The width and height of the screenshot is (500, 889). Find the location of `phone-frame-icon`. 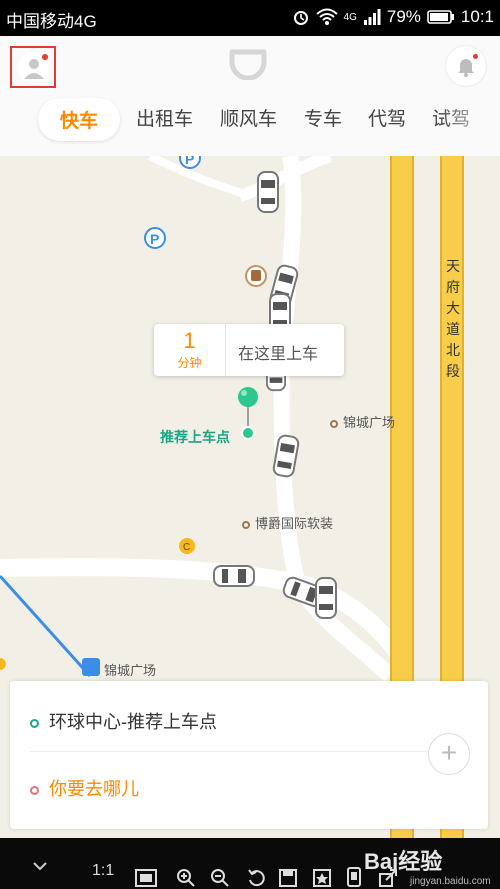

phone-frame-icon is located at coordinates (354, 877).